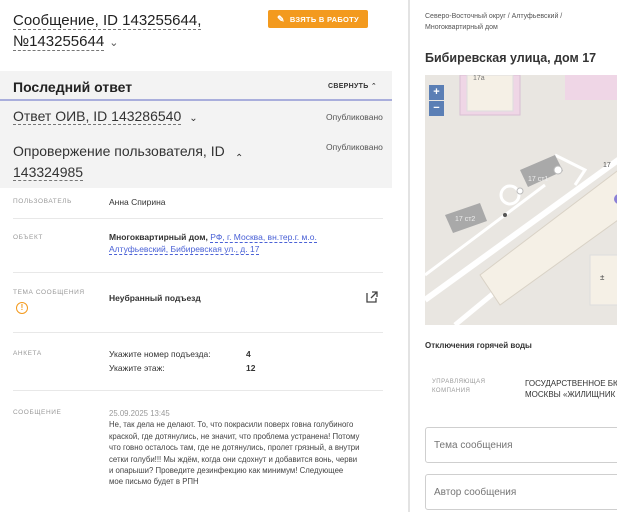 This screenshot has height=512, width=617. Describe the element at coordinates (27, 353) in the screenshot. I see `survey-label: АНКЕТА` at that location.